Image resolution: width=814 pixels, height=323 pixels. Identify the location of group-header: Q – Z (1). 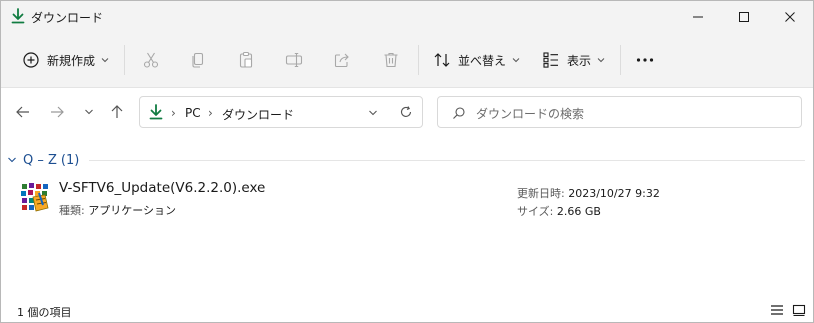
(43, 160).